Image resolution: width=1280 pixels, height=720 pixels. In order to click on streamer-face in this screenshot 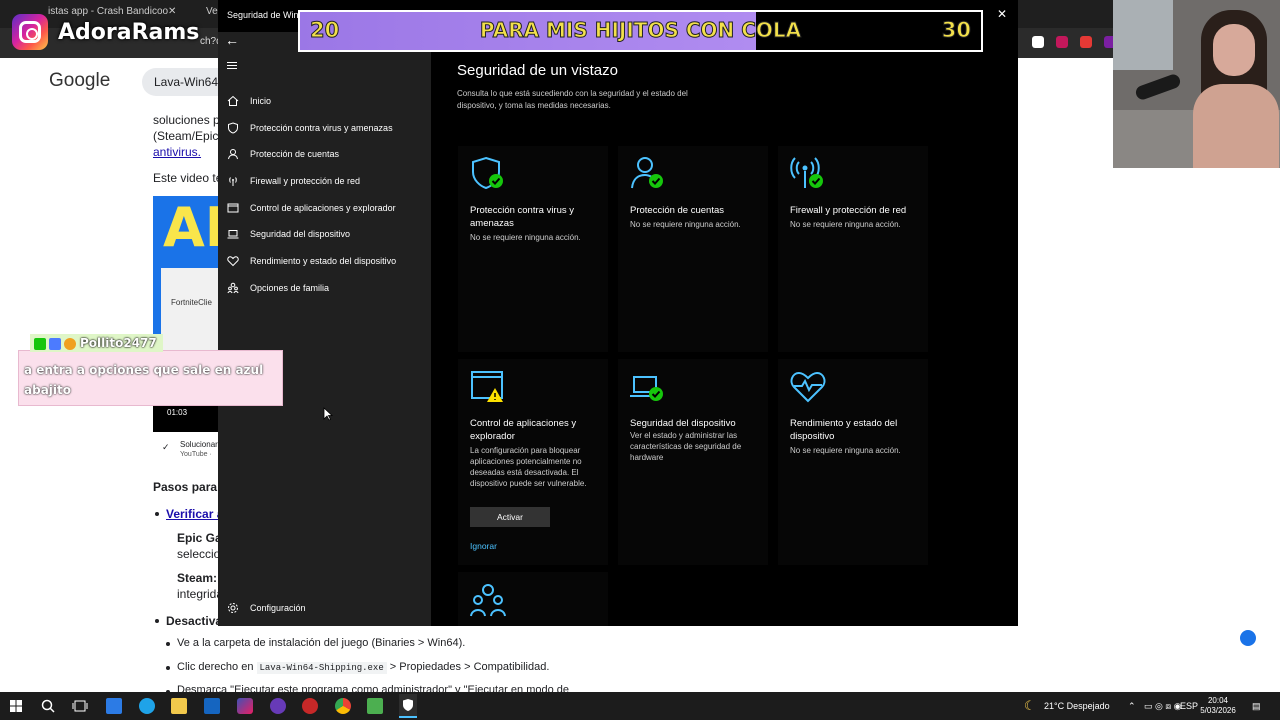, I will do `click(1234, 50)`.